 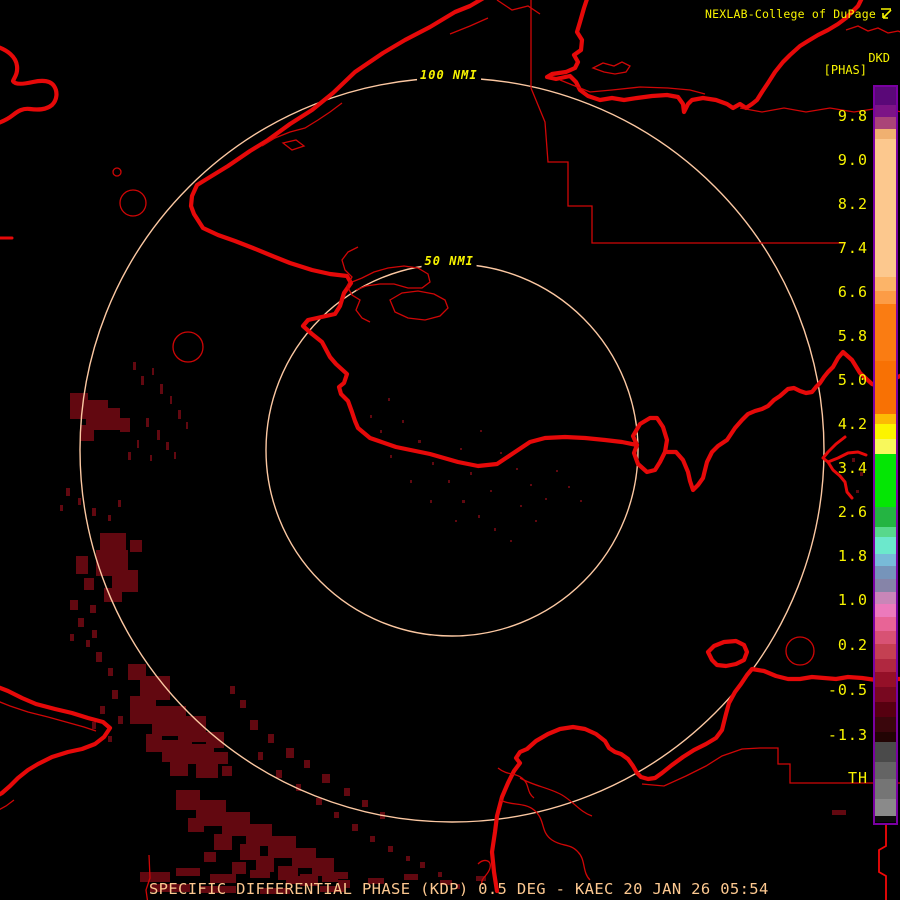 I want to click on header: NEXLAB-College of DuPage, so click(x=799, y=13).